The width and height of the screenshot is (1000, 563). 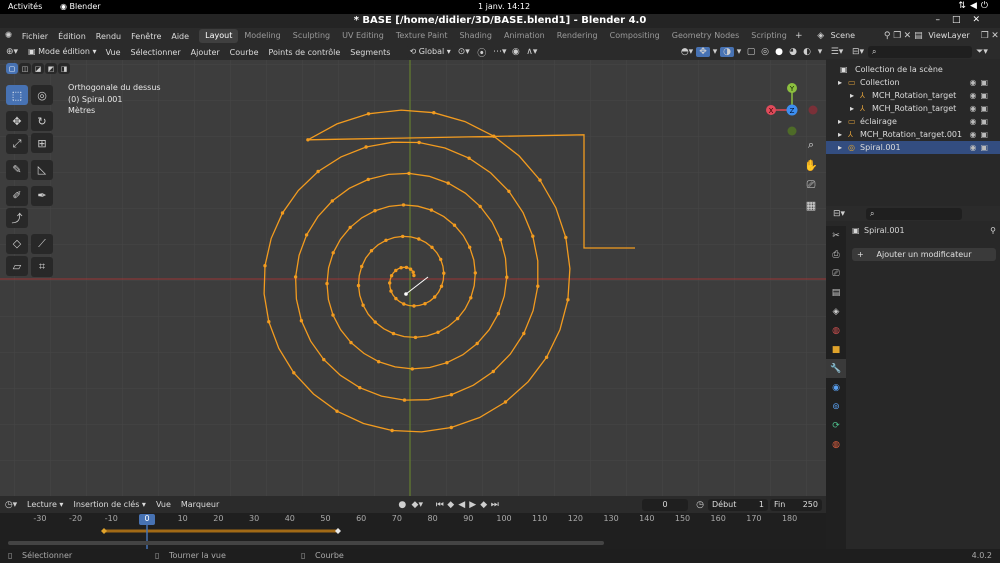 I want to click on cursor-tool-icon: ◎, so click(x=42, y=95).